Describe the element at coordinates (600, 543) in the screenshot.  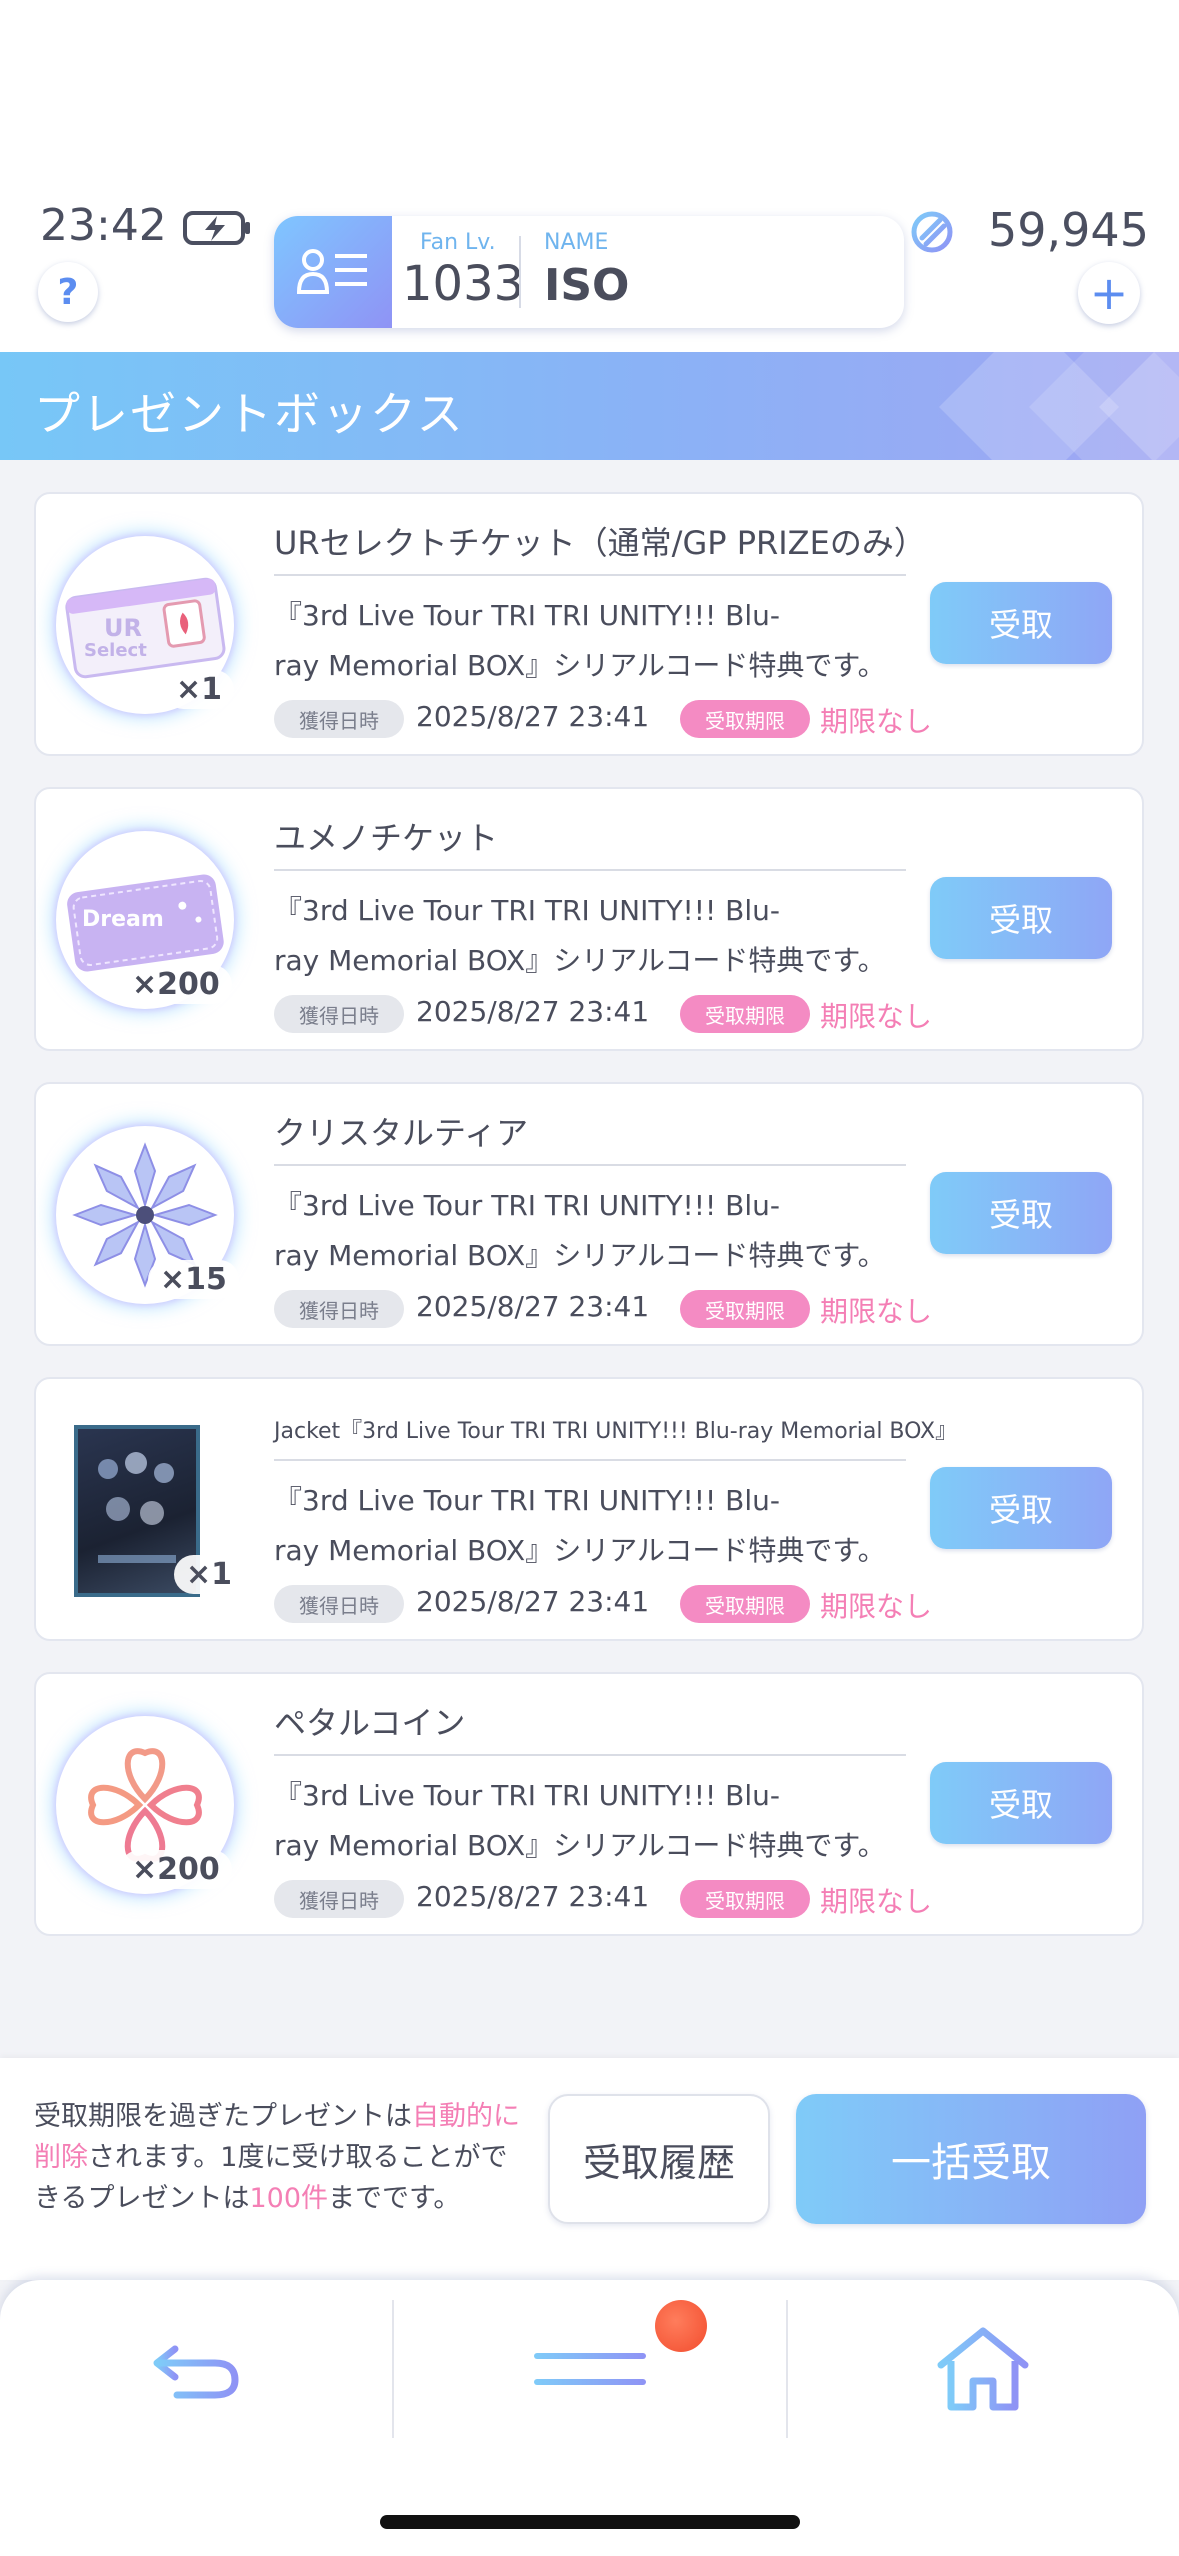
I see `item-title: URセレクトチケット（通常/GP PRIZEのみ）` at that location.